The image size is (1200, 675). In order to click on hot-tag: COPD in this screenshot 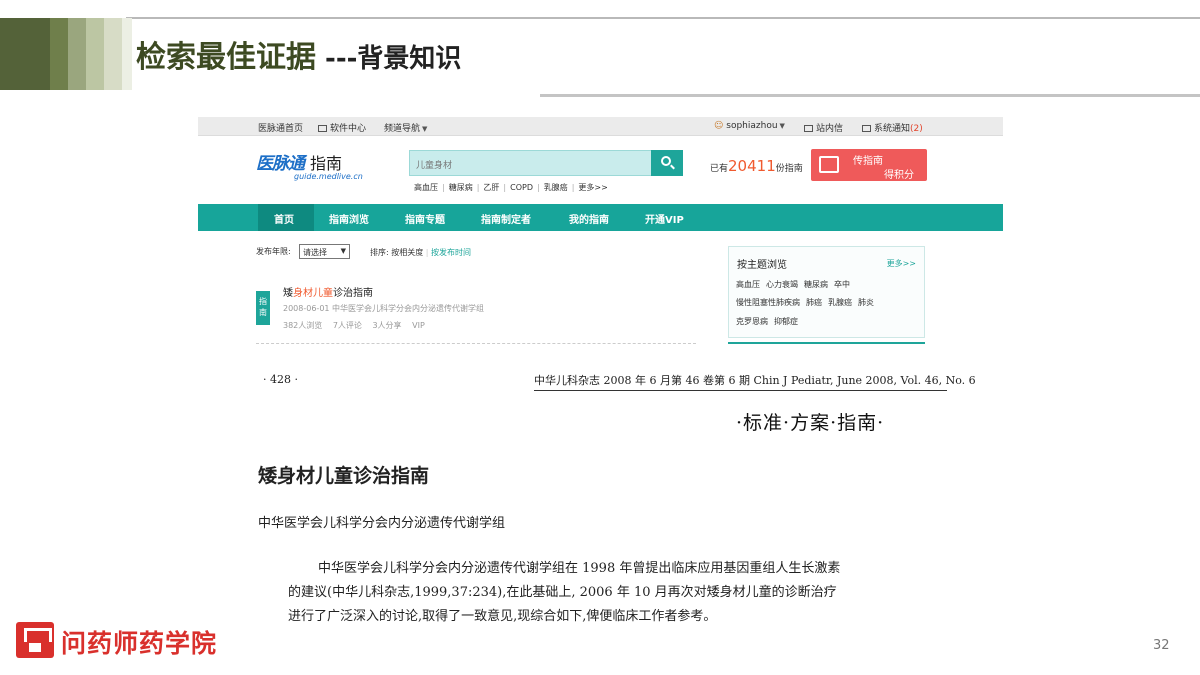, I will do `click(521, 187)`.